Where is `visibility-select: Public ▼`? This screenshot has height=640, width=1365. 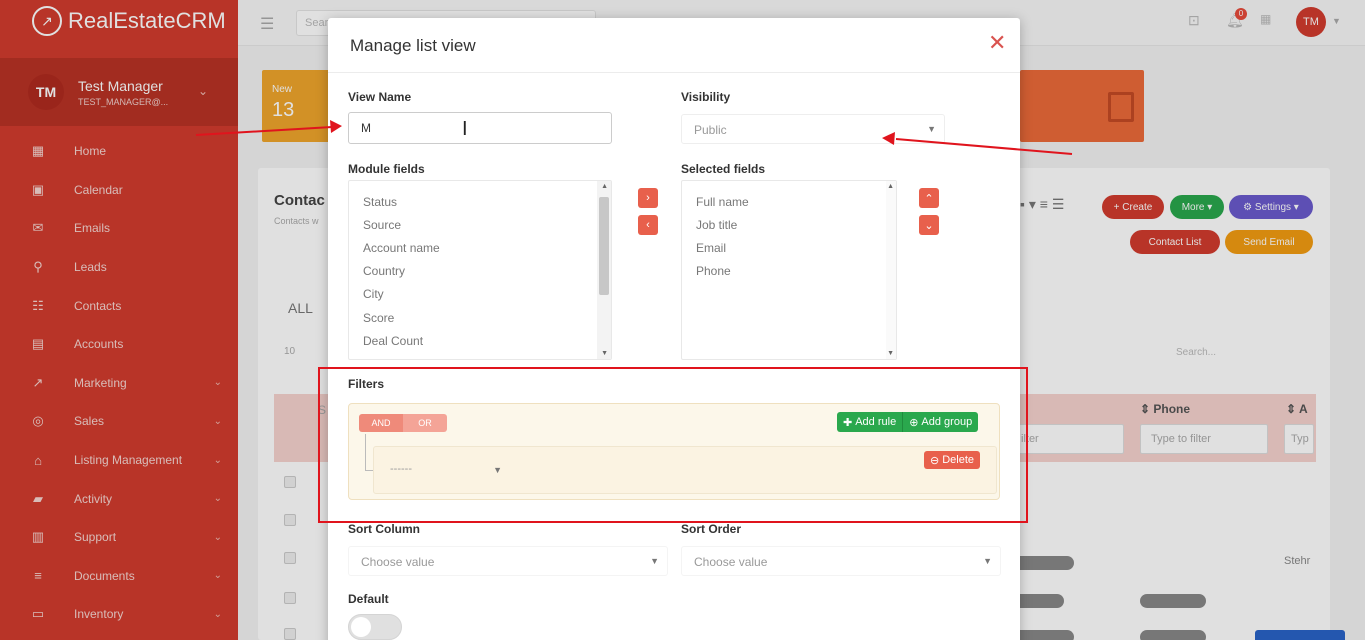 visibility-select: Public ▼ is located at coordinates (813, 129).